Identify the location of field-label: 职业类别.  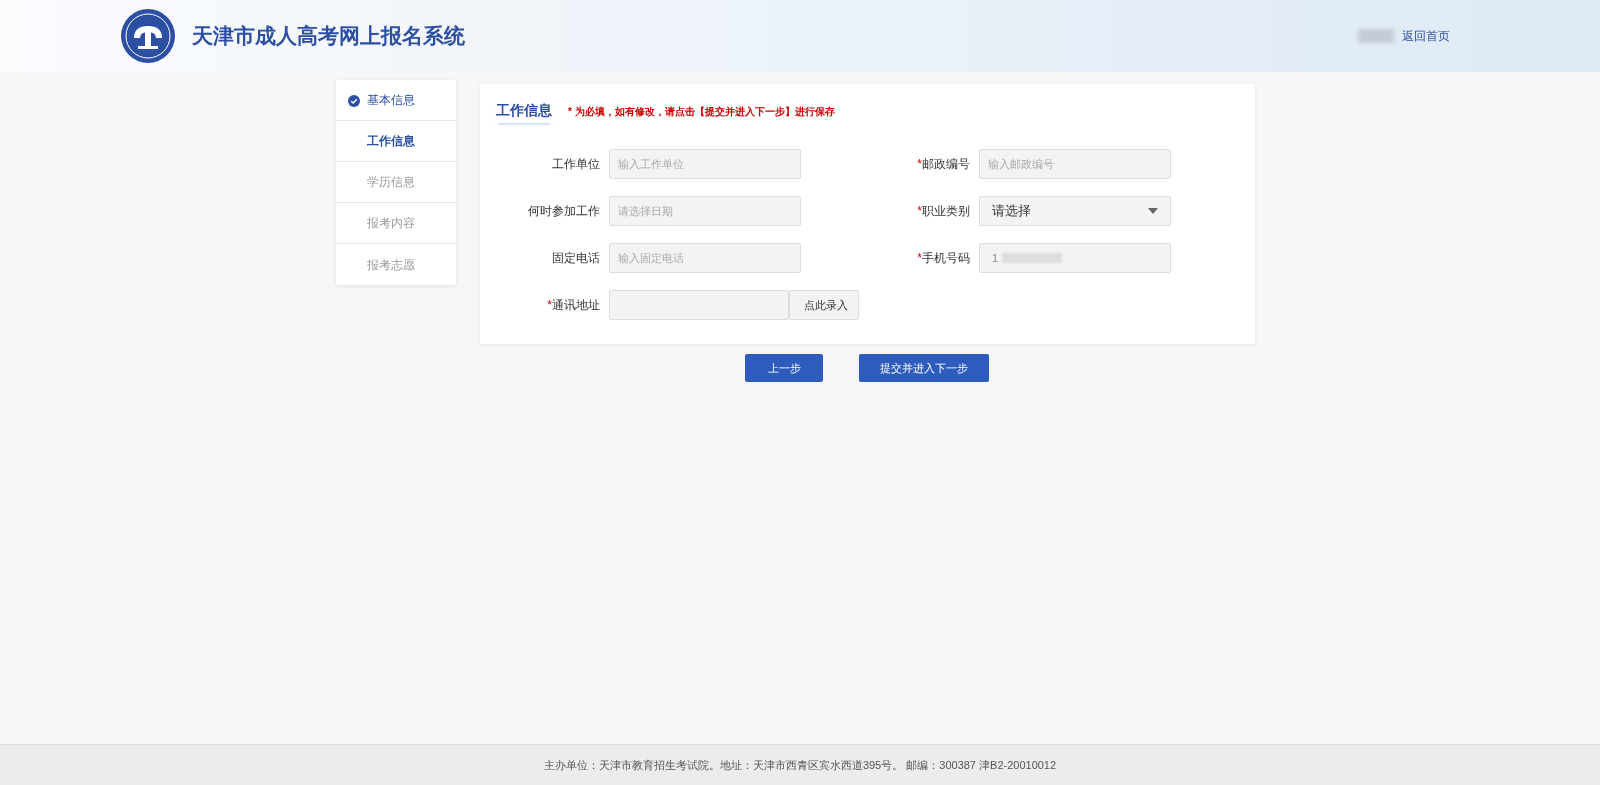
(946, 211).